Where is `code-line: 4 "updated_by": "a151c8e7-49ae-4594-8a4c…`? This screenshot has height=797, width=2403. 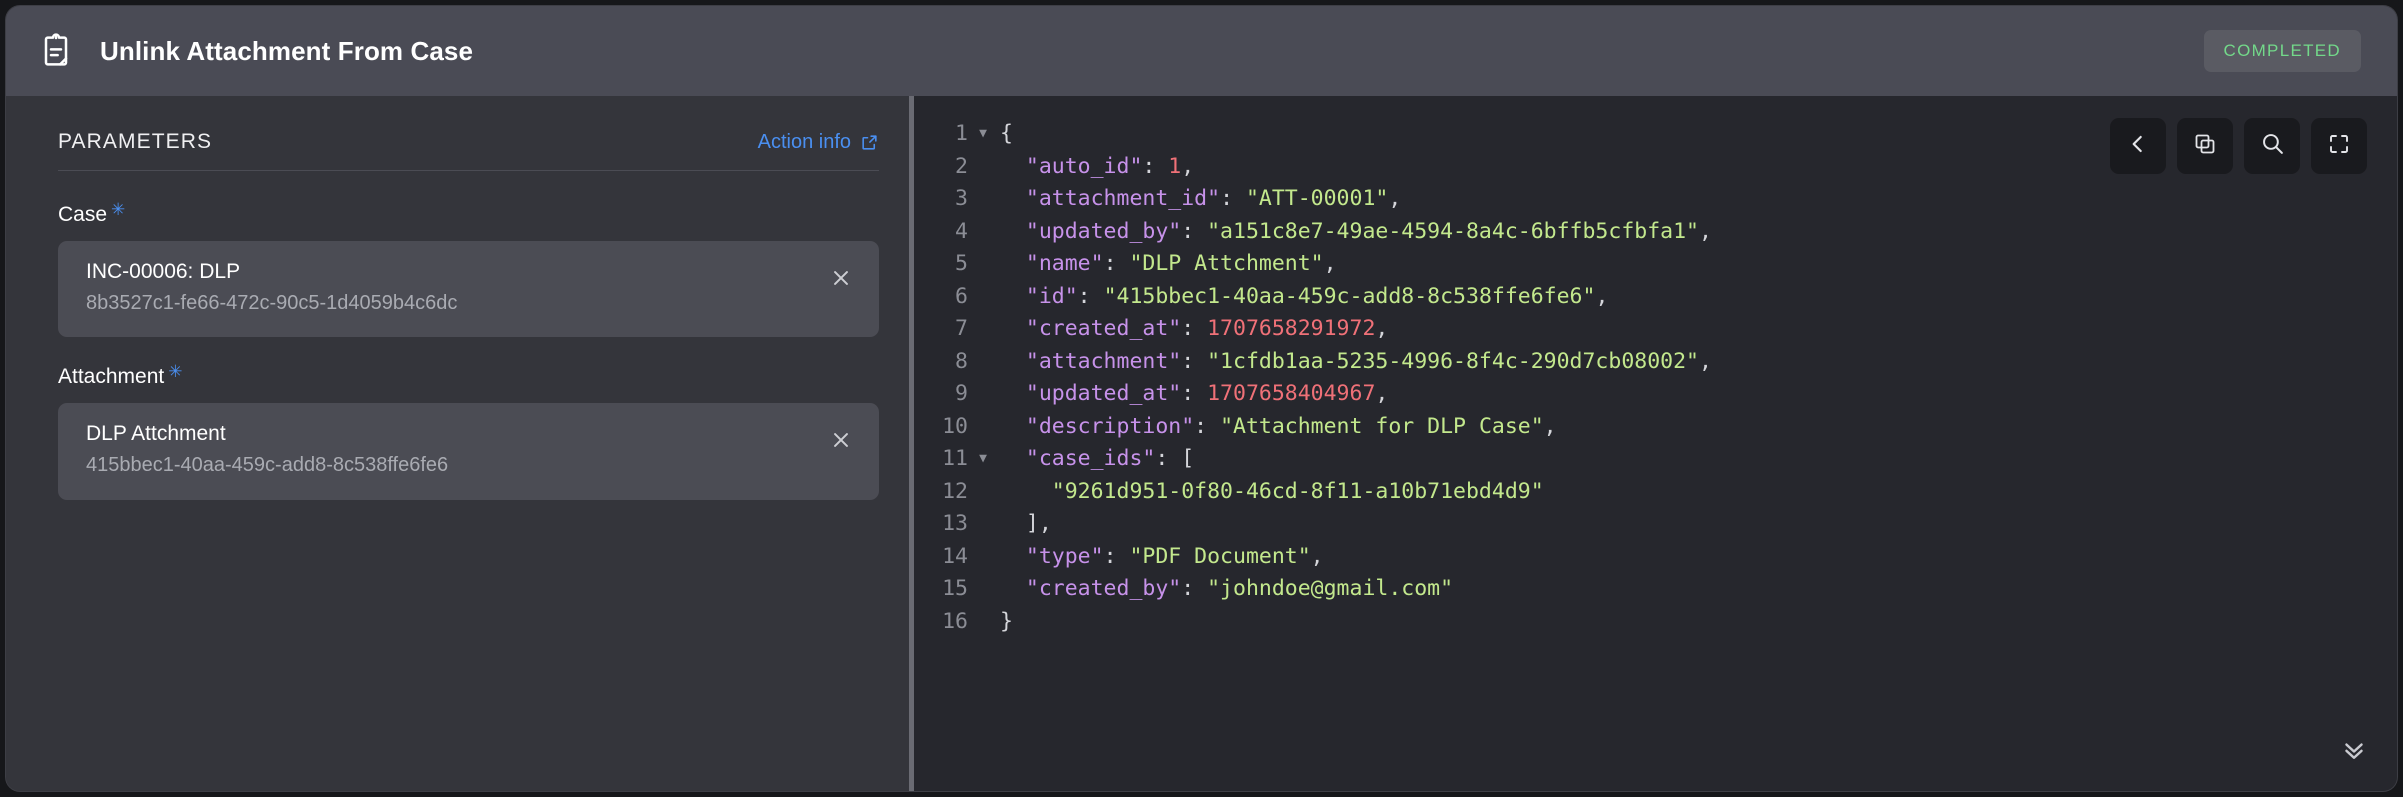
code-line: 4 "updated_by": "a151c8e7-49ae-4594-8a4c… is located at coordinates (1655, 232).